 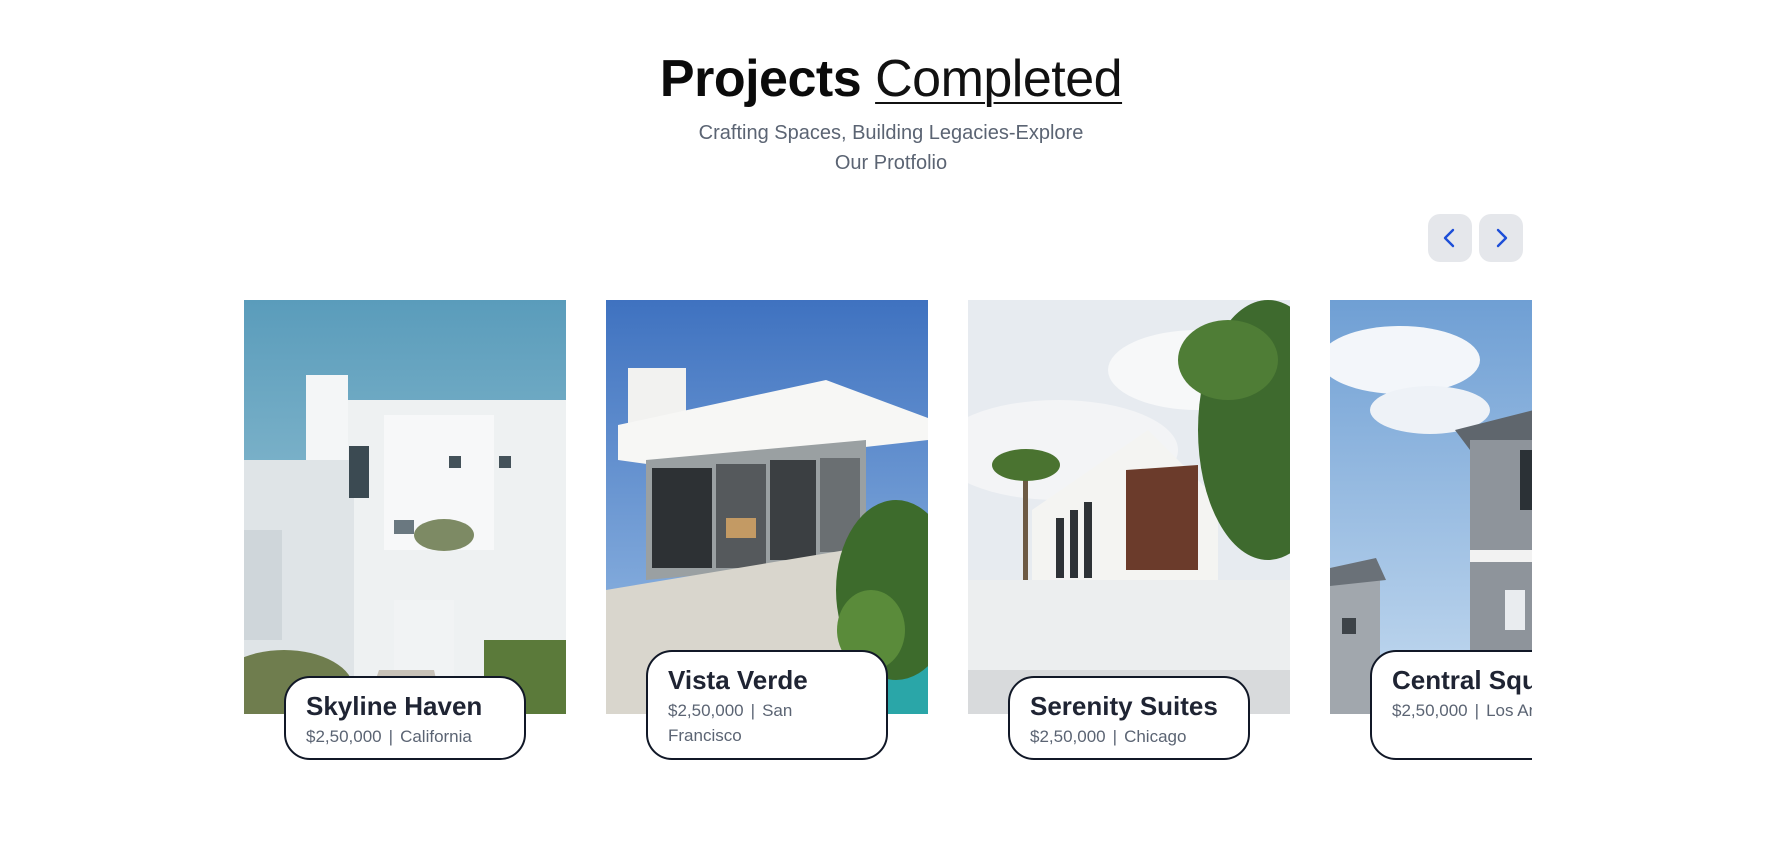 I want to click on project-info-card: Central Square $2,50,000 | Los Angeles, so click(x=1451, y=705).